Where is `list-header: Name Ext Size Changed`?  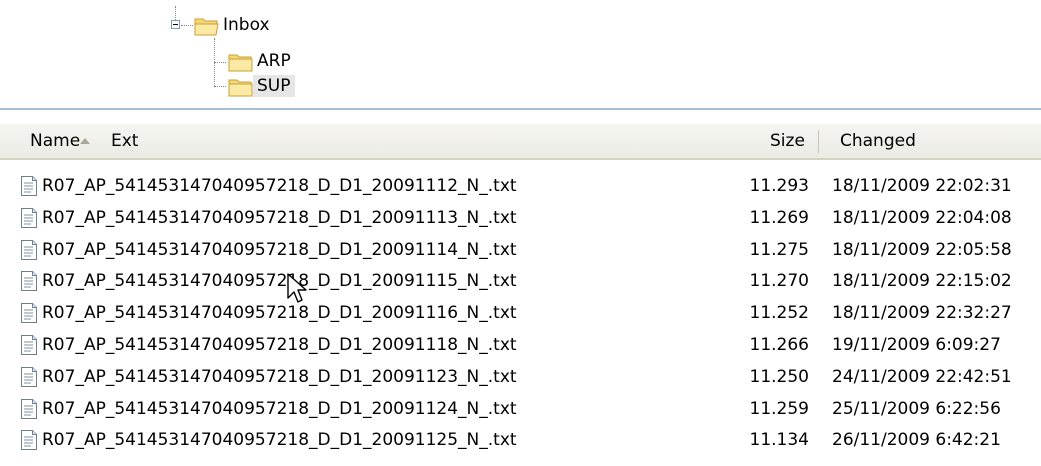
list-header: Name Ext Size Changed is located at coordinates (520, 142).